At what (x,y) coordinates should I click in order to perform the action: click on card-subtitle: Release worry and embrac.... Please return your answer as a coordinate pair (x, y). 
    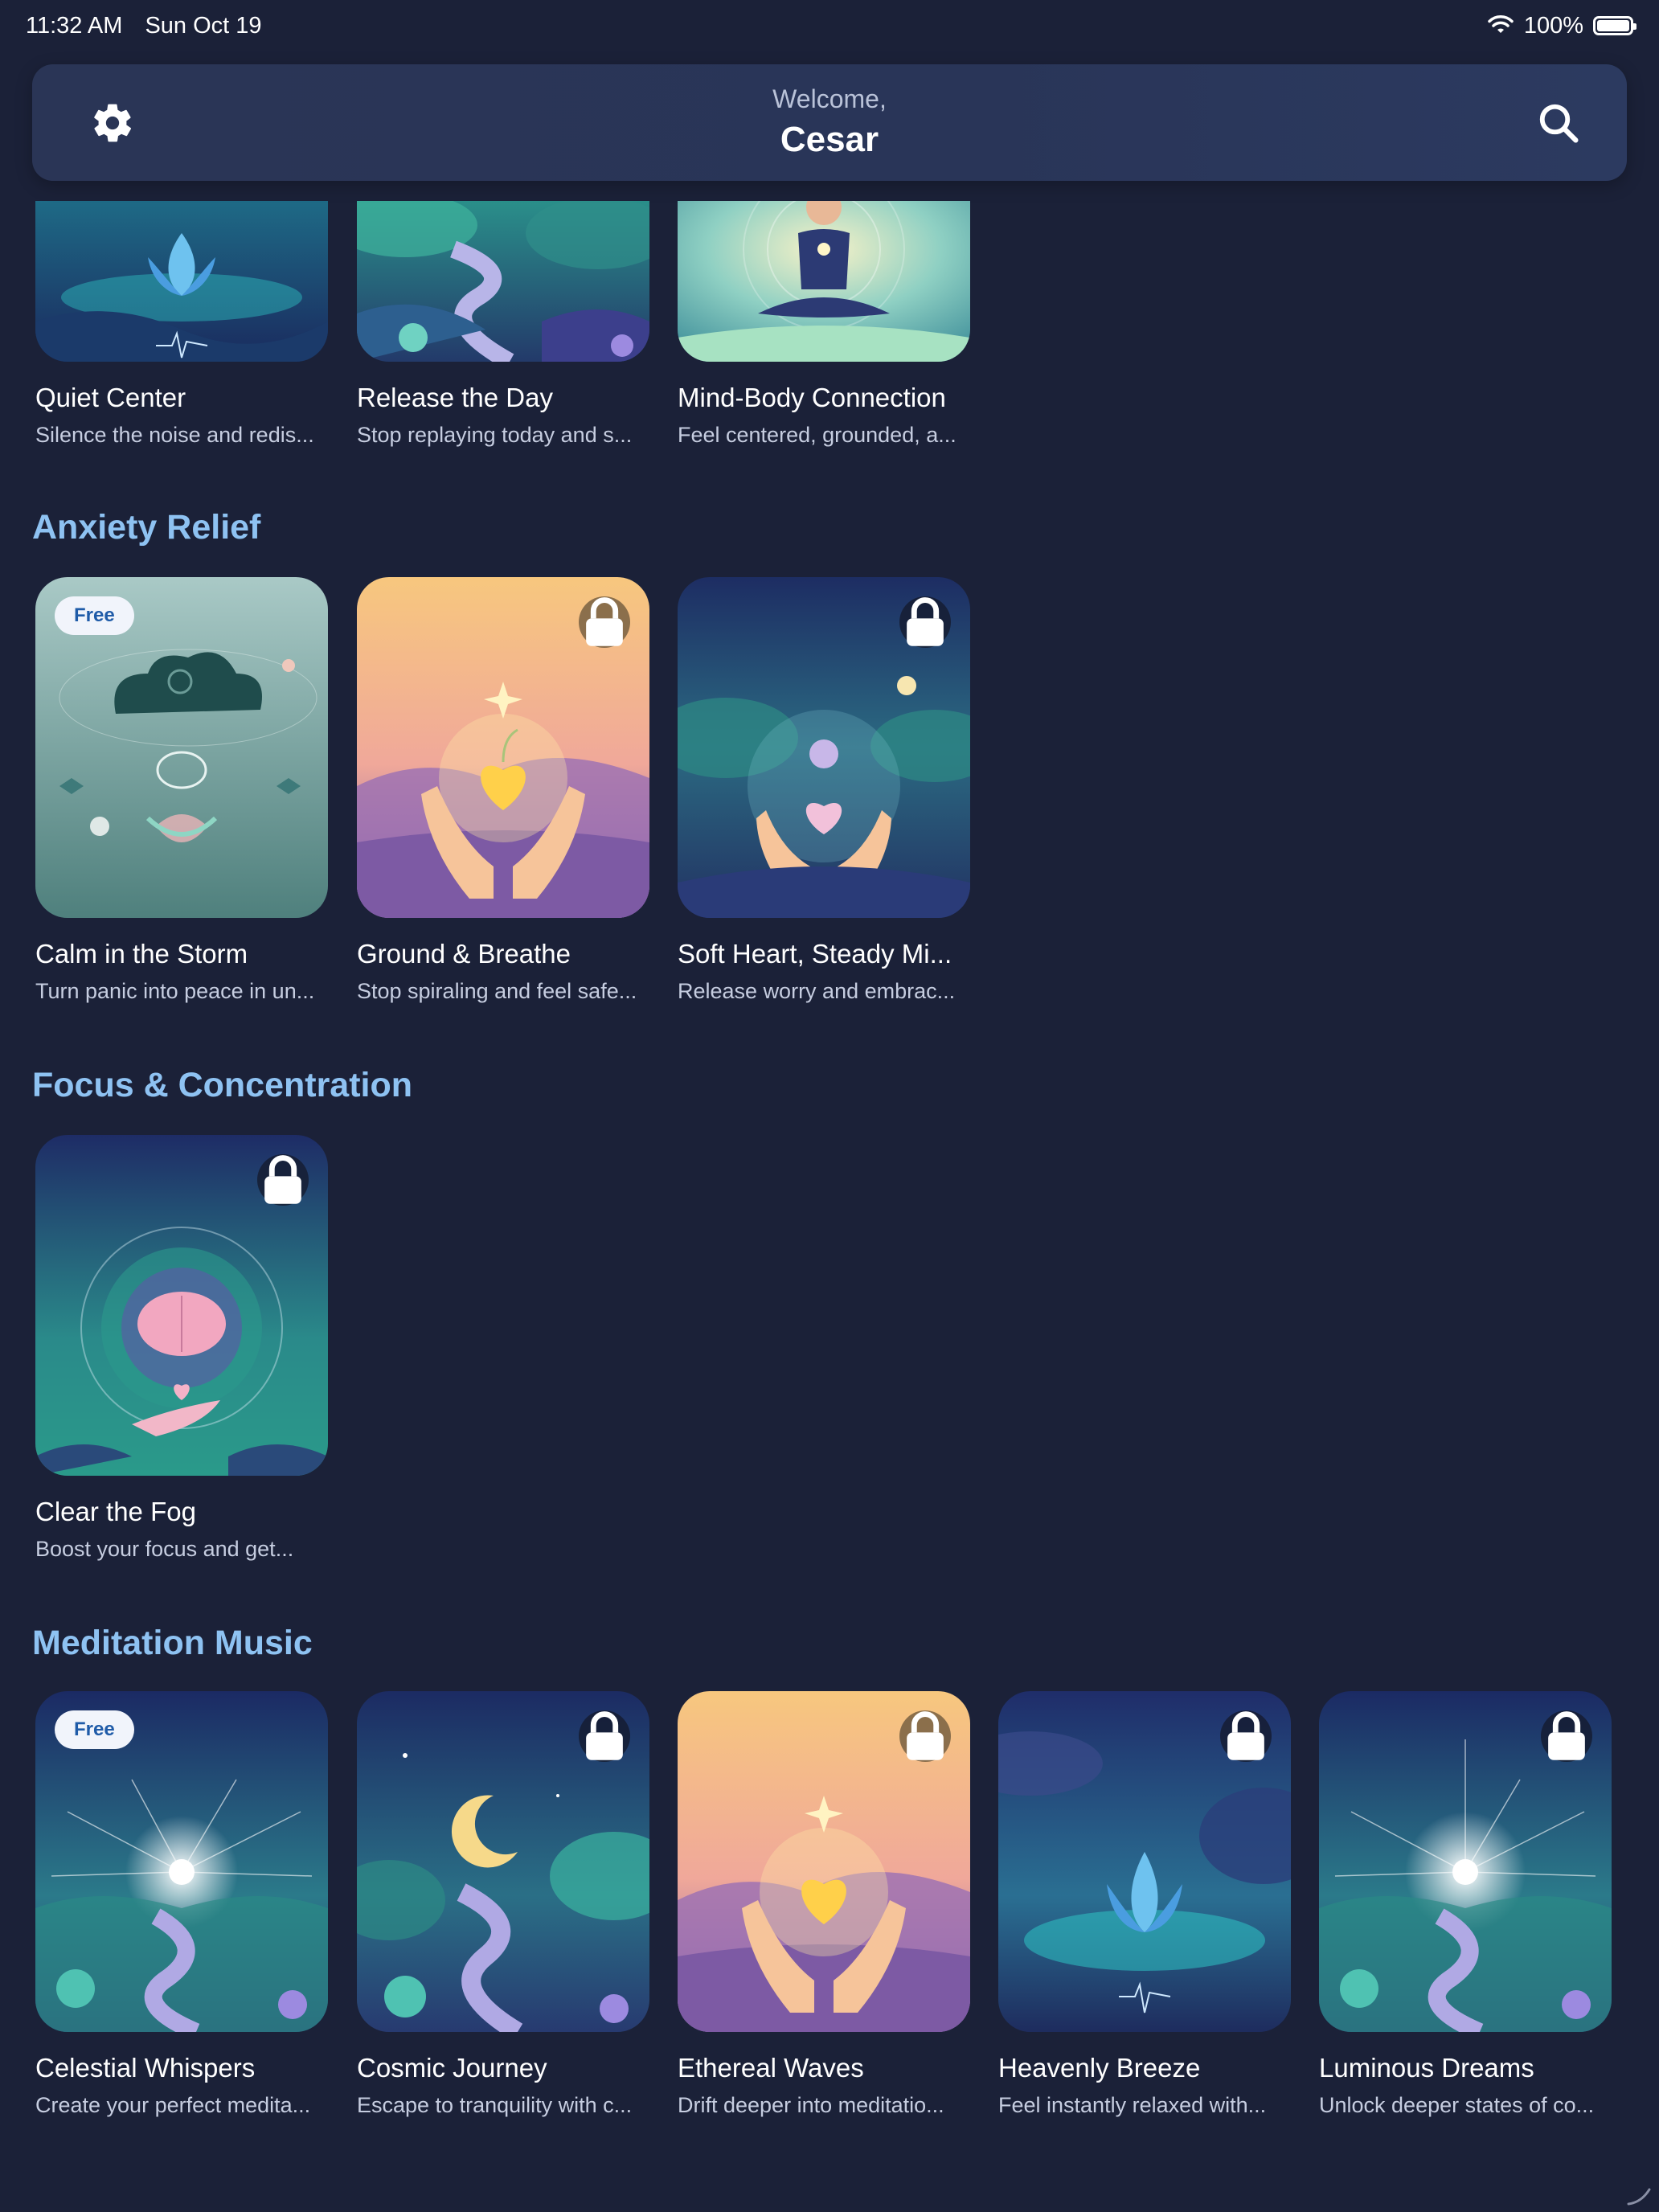
    Looking at the image, I should click on (817, 991).